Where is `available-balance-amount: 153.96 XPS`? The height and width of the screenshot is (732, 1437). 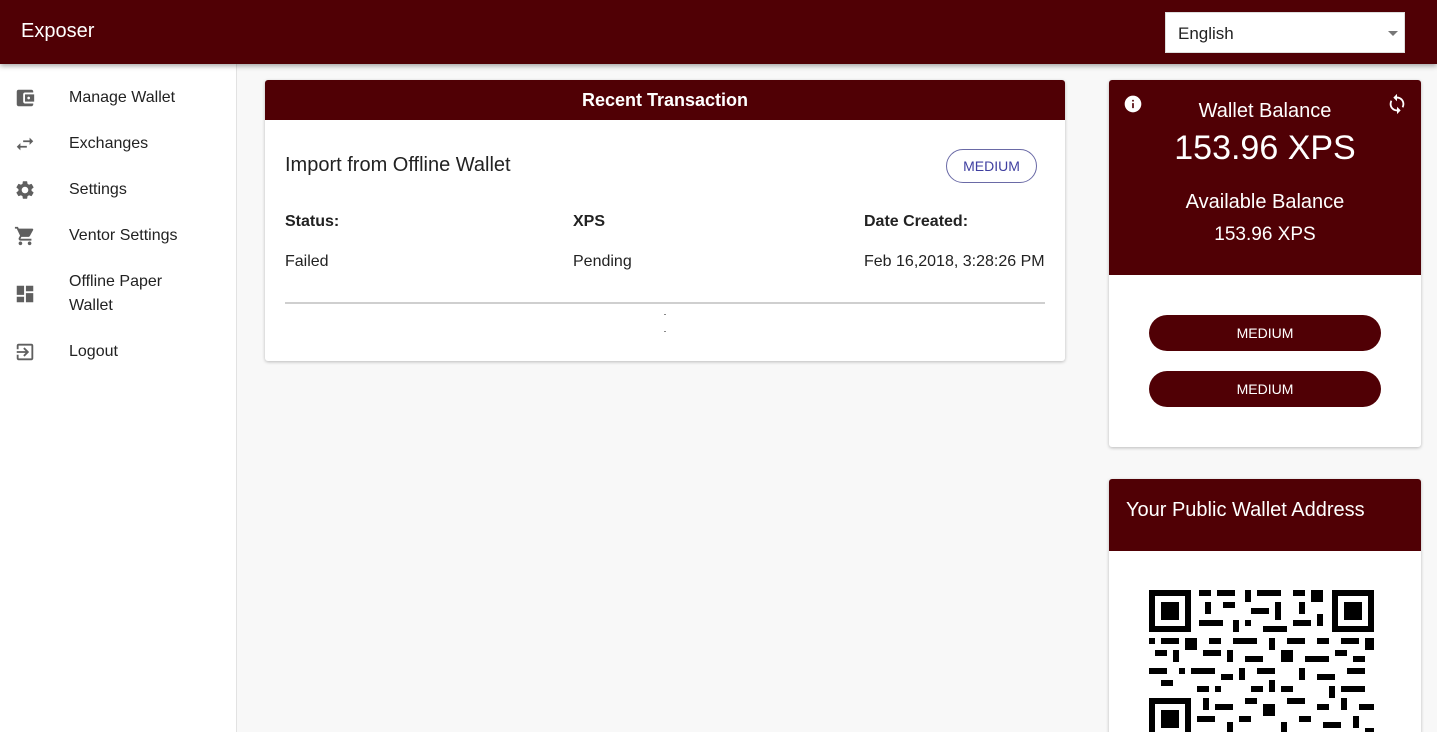
available-balance-amount: 153.96 XPS is located at coordinates (1265, 234).